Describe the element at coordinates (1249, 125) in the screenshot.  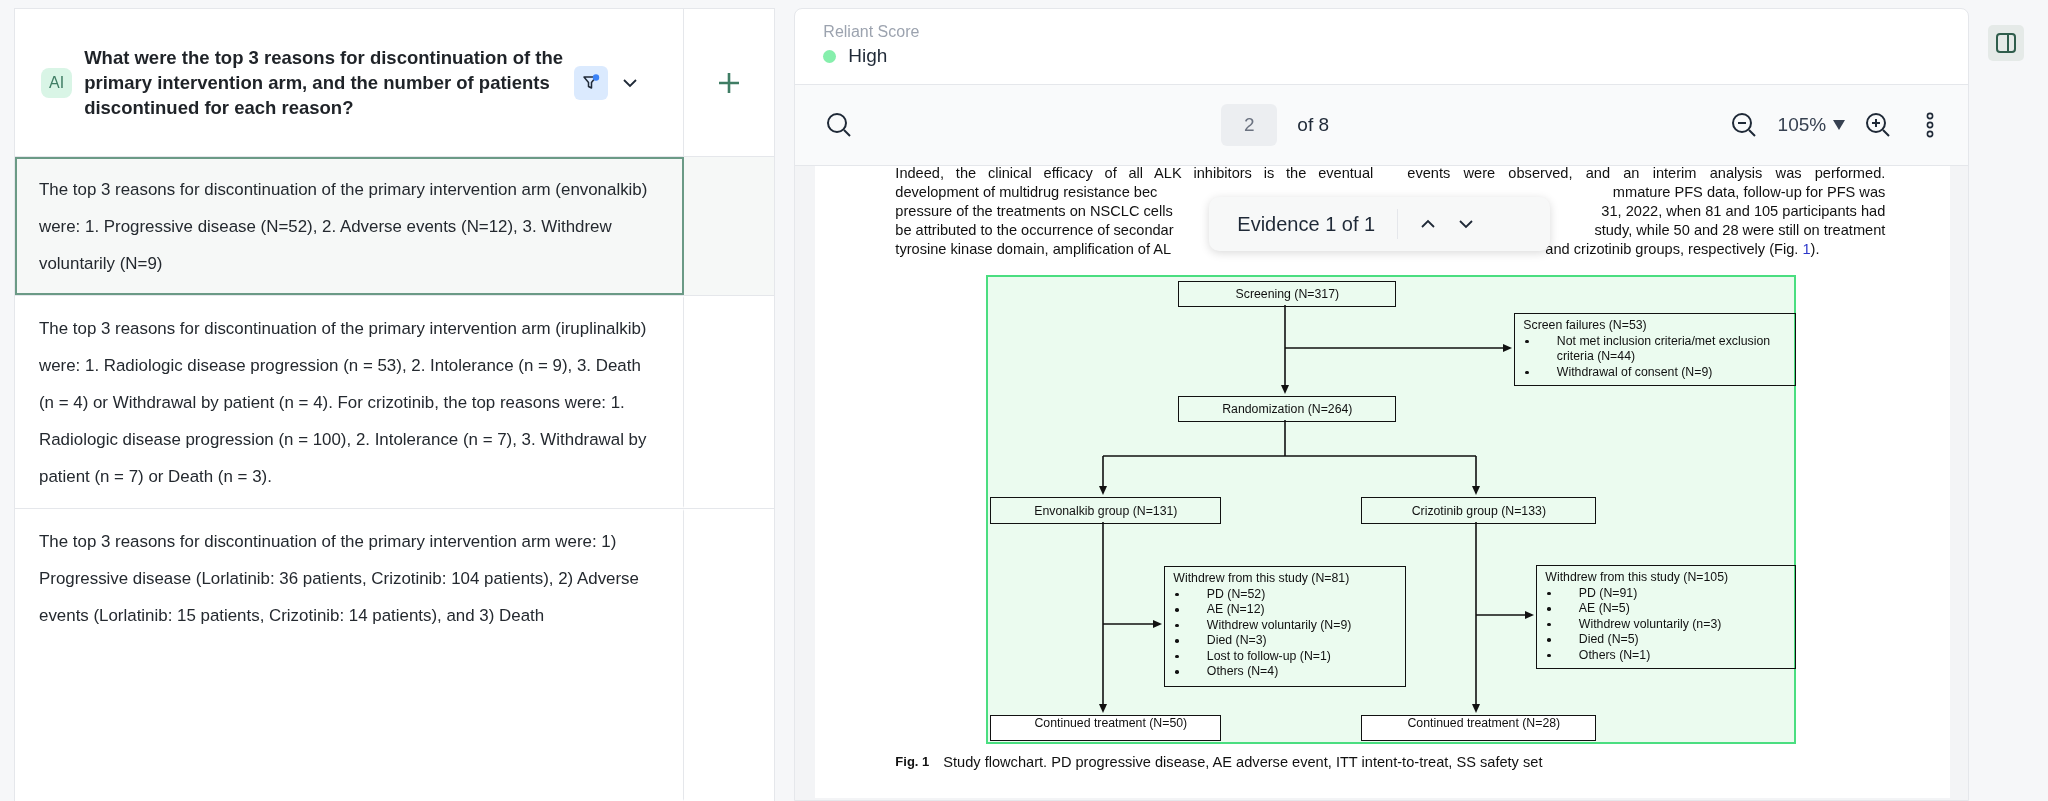
I see `page-number-field: 2` at that location.